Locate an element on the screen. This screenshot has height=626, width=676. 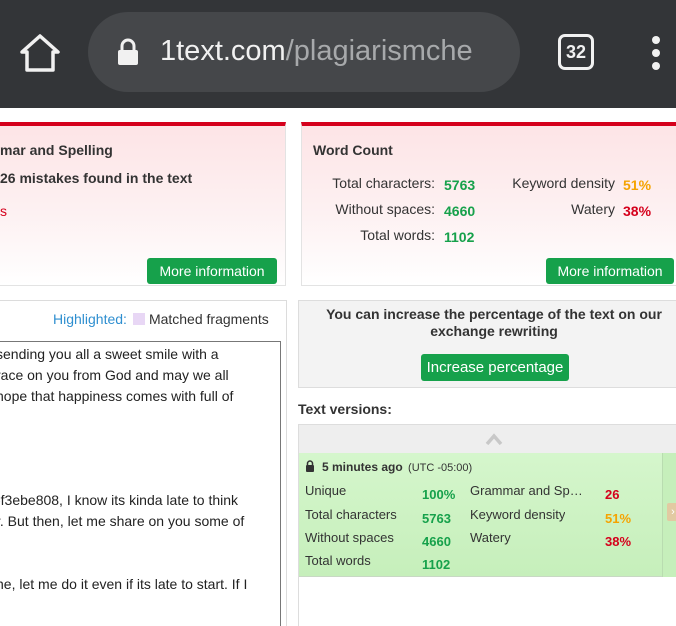
tv-keyword-density-label: Keyword density is located at coordinates (518, 514).